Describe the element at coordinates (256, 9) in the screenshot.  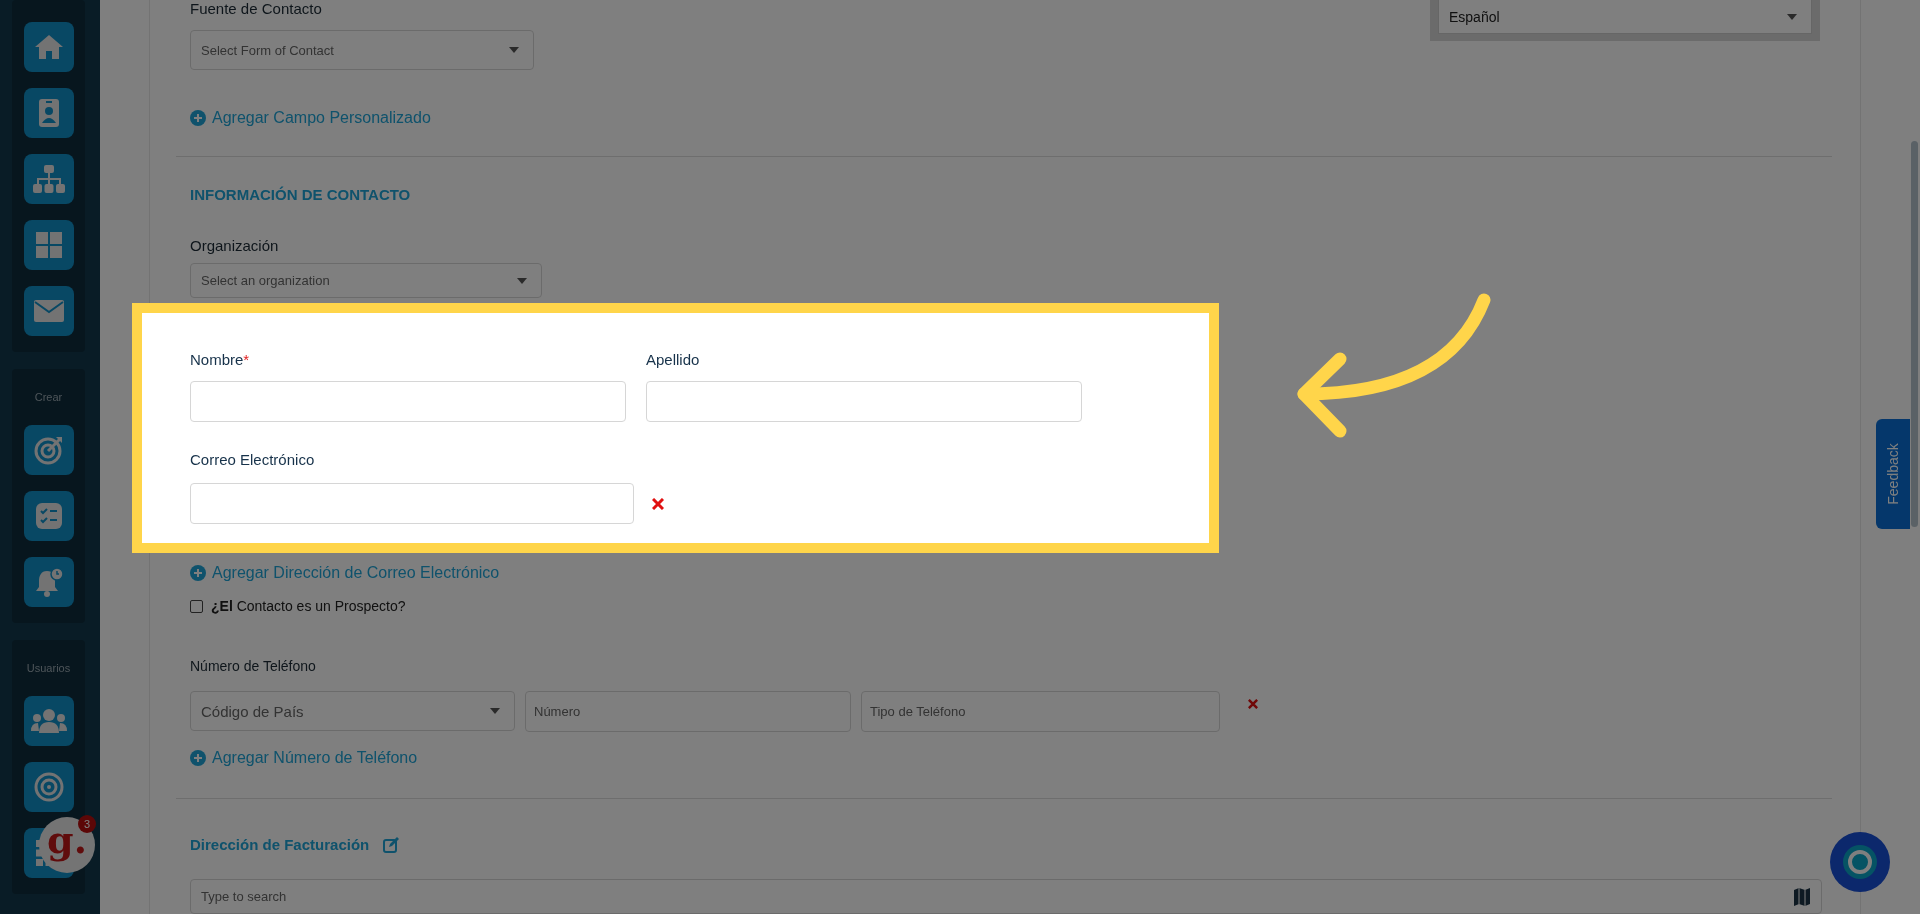
I see `field-label: Fuente de Contacto` at that location.